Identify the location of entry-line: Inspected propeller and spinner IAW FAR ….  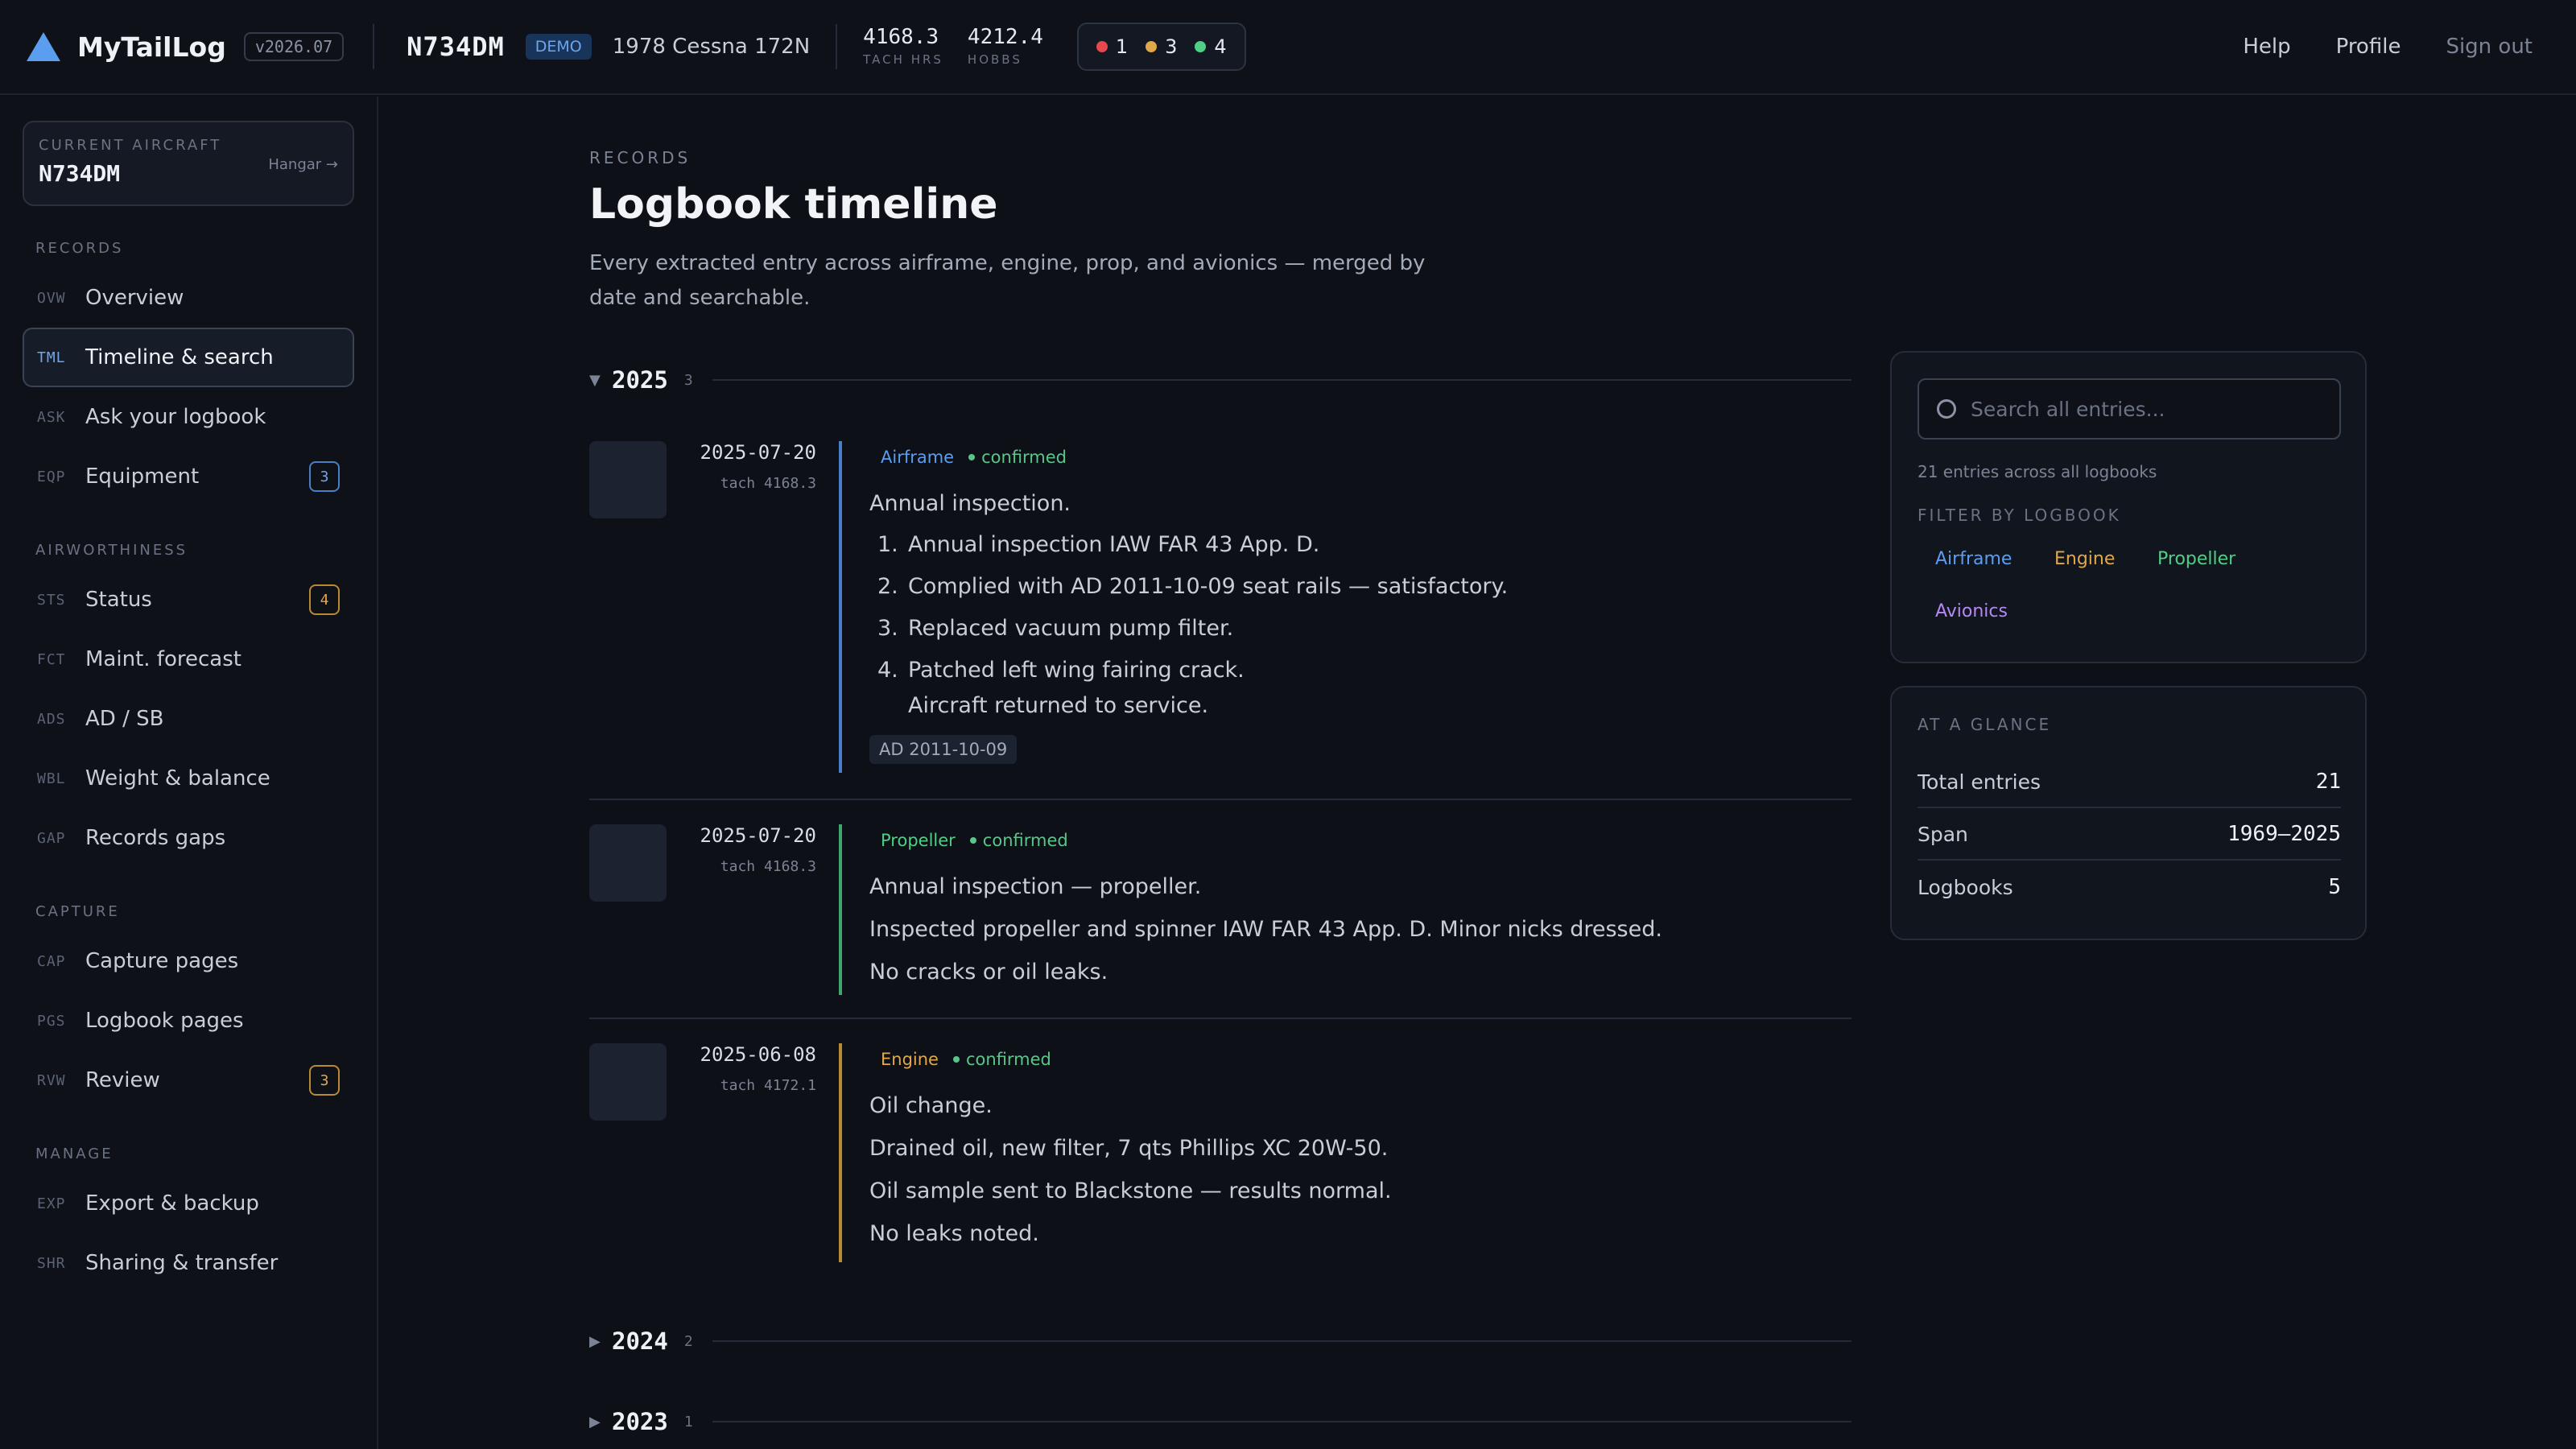
(1265, 929).